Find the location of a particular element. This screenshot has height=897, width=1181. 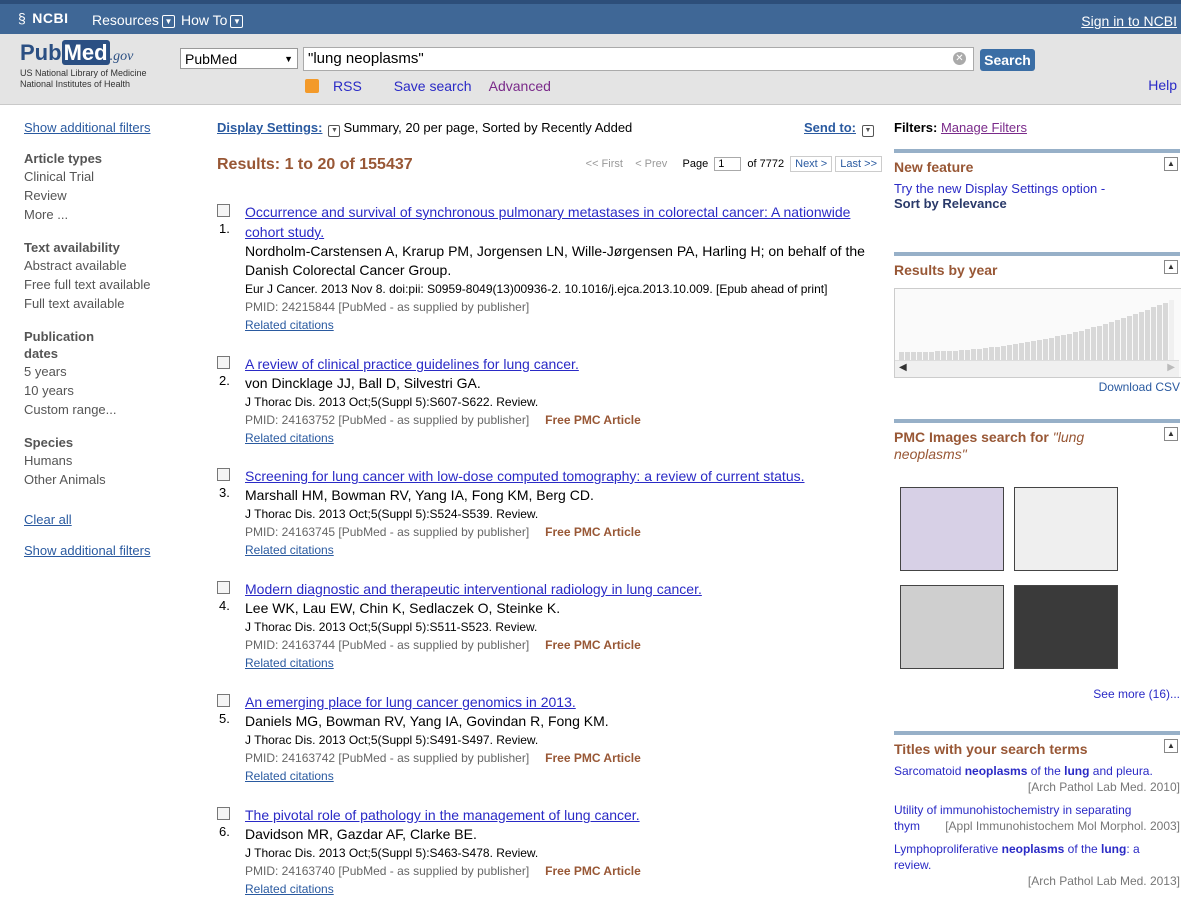

filter-free-full-text: Free full text available is located at coordinates (109, 284).